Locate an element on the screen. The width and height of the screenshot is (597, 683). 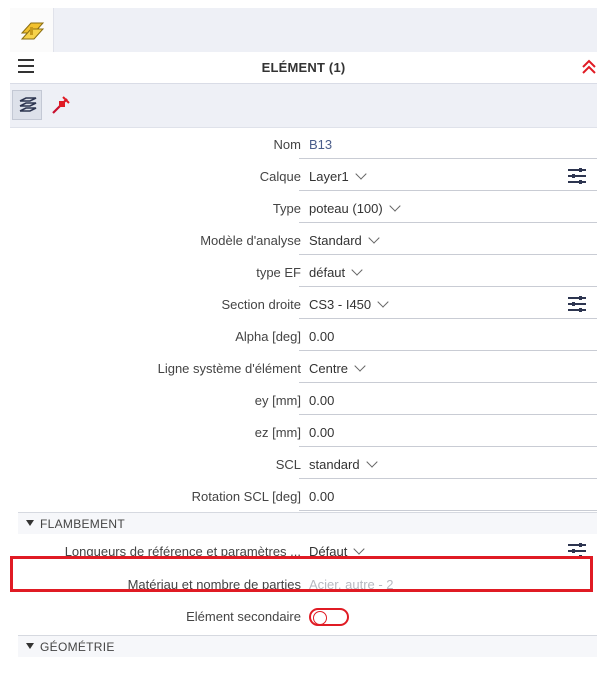
panel-title: ELÉMENT (1) is located at coordinates (303, 67).